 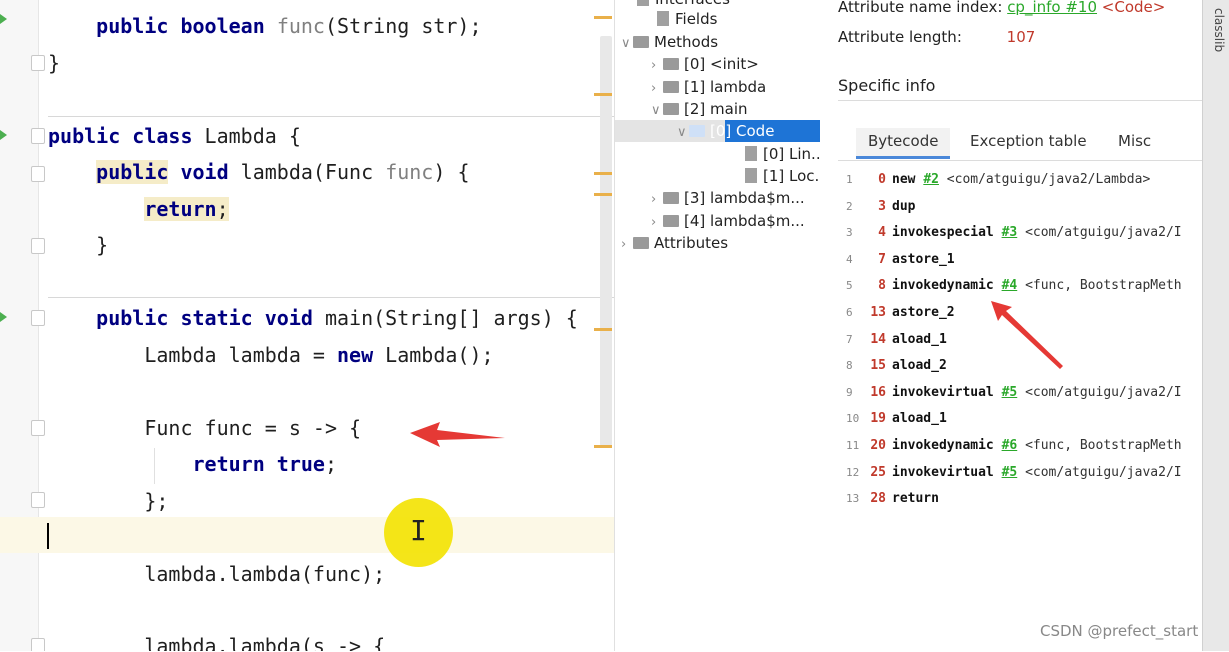 I want to click on tree-item: › Attributes, so click(x=674, y=243).